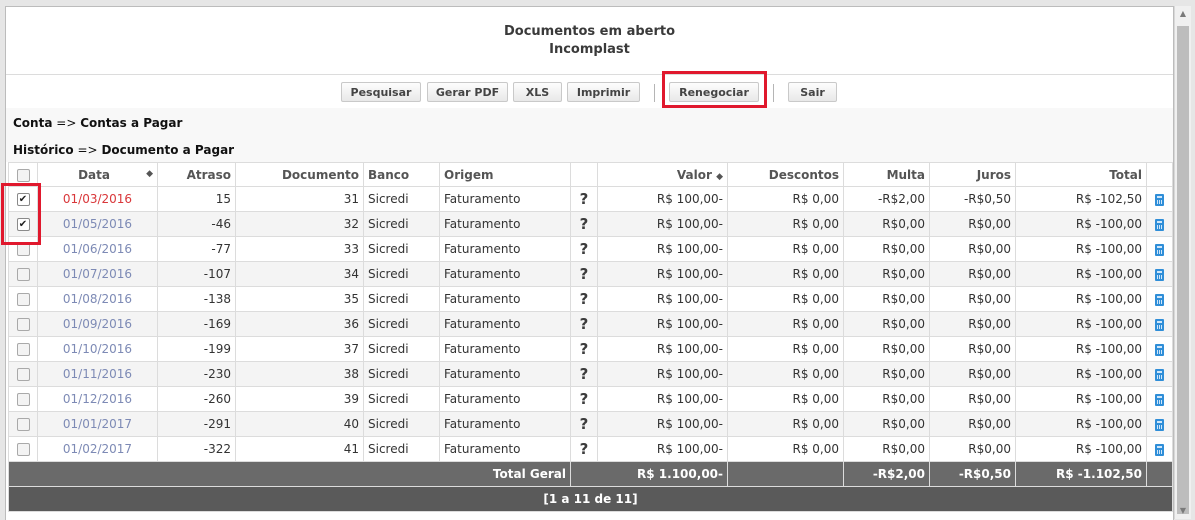 The image size is (1195, 520). What do you see at coordinates (43, 150) in the screenshot?
I see `historico-label: Histórico` at bounding box center [43, 150].